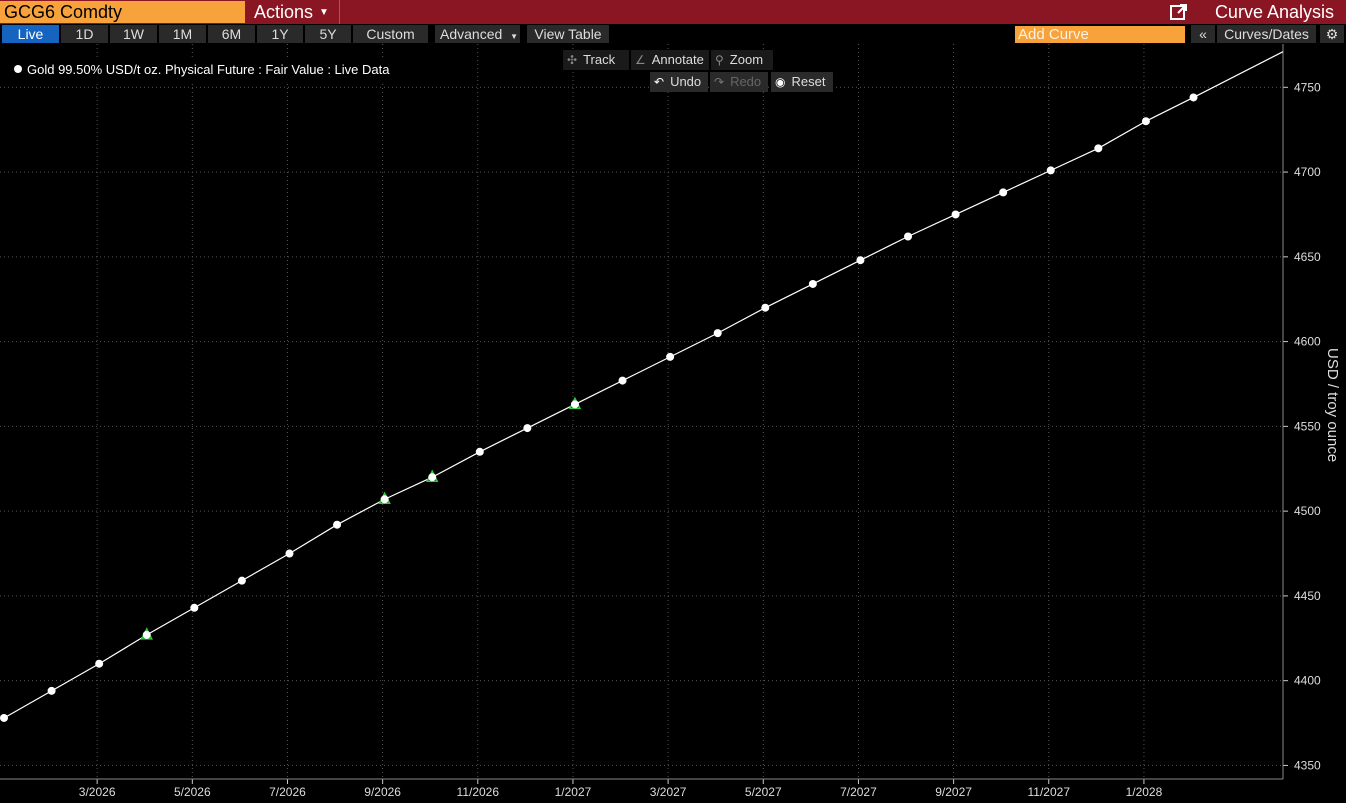 The image size is (1346, 803). Describe the element at coordinates (1307, 257) in the screenshot. I see `y-tick-label: 4650` at that location.